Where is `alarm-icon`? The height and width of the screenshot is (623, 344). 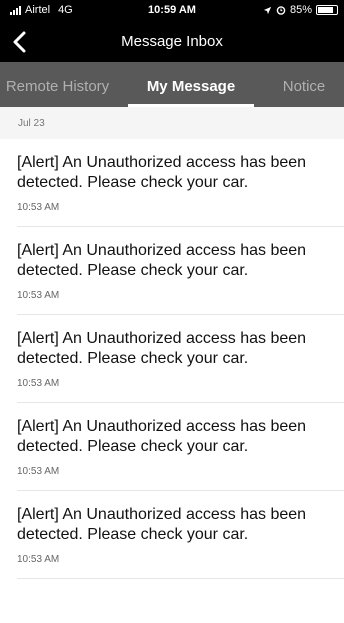 alarm-icon is located at coordinates (281, 10).